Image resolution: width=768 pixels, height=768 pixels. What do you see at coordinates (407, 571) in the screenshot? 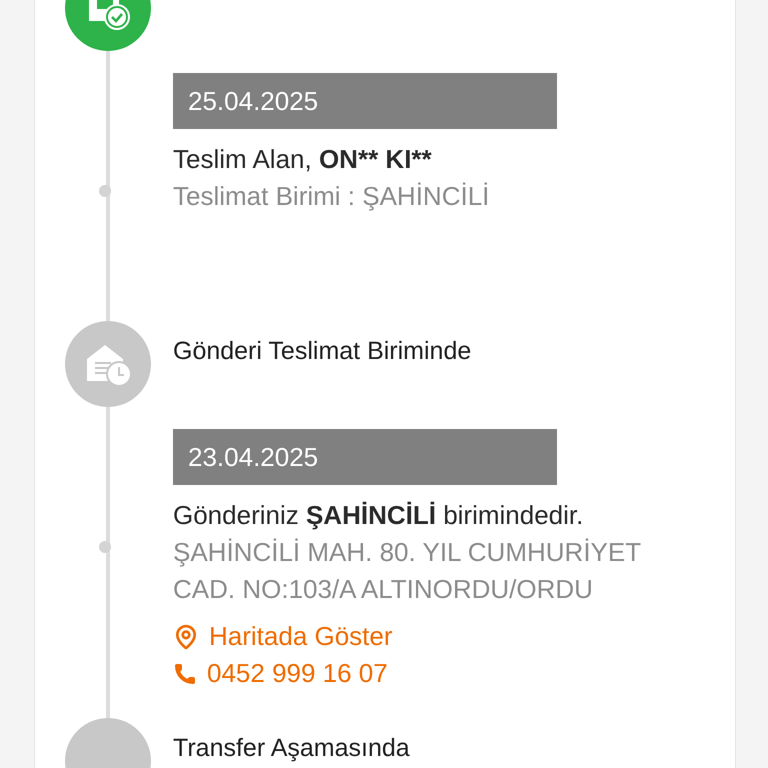
I see `event-detail: ŞAHİNCİLİ MAH. 80. YIL CUMHURİYET CAD. NO:103/A ALTINORDU/ORDU` at bounding box center [407, 571].